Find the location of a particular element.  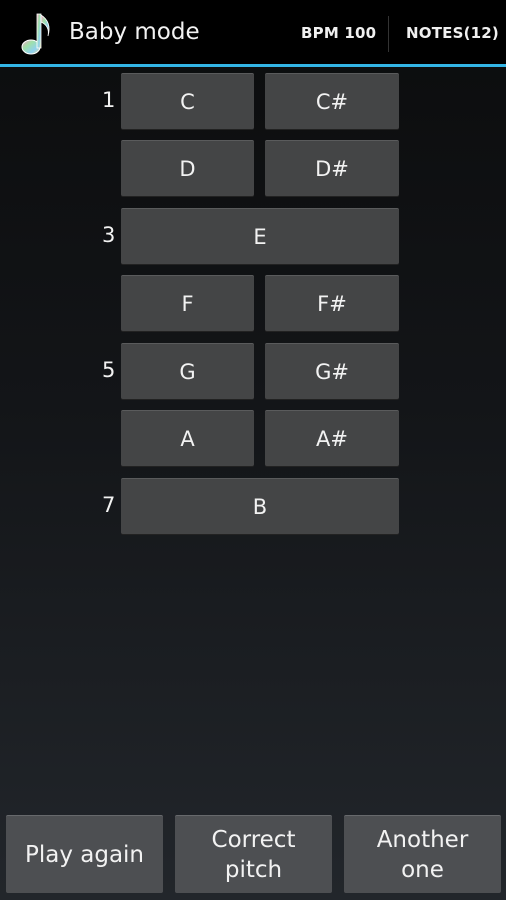

row-number: 3 is located at coordinates (109, 235).